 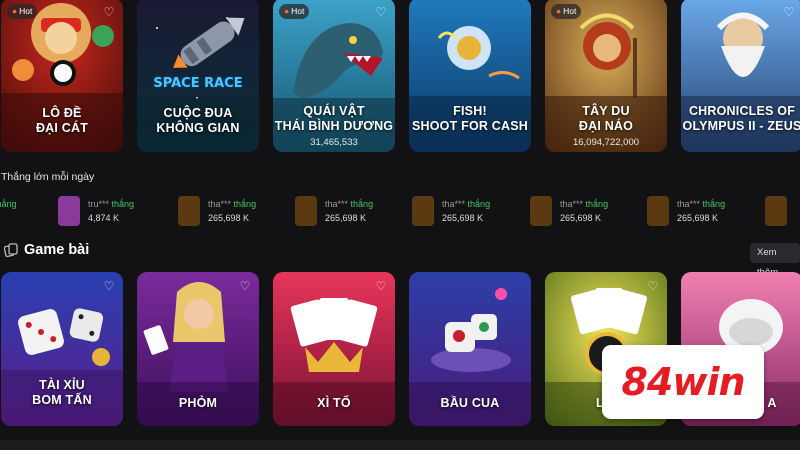 I want to click on winner-name: tru***, so click(x=99, y=204).